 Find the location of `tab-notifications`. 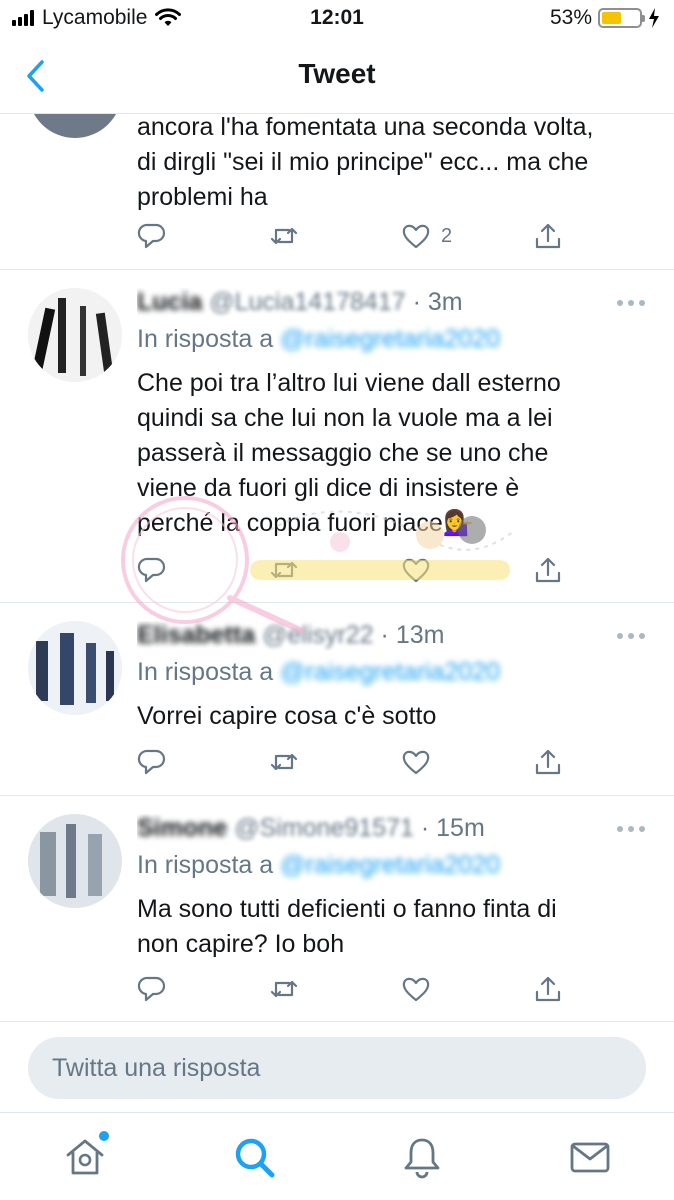

tab-notifications is located at coordinates (422, 1157).